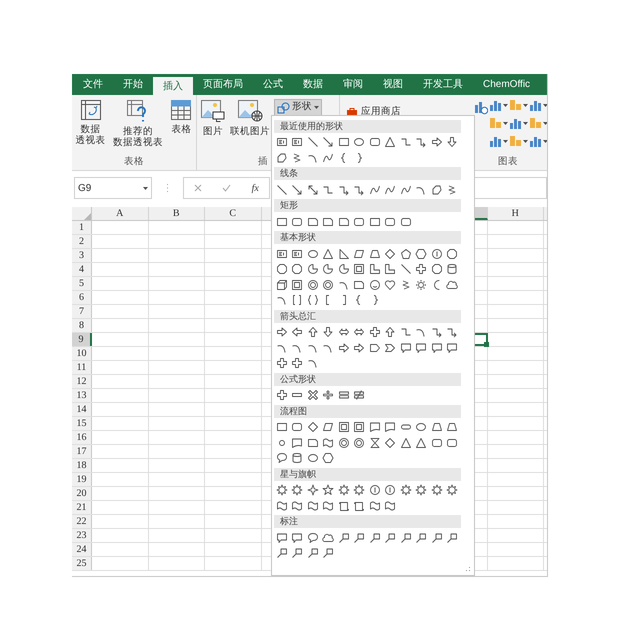 The height and width of the screenshot is (636, 618). I want to click on parallelogram-icon, so click(359, 254).